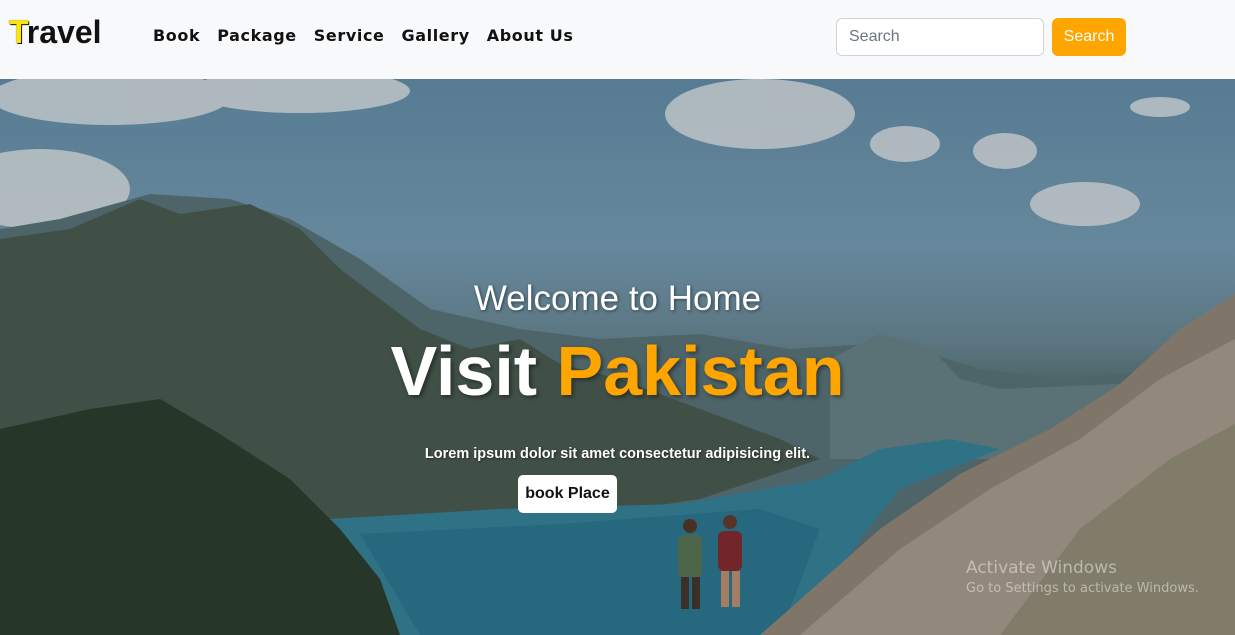 The image size is (1235, 635). I want to click on book-place-button: book Place, so click(567, 494).